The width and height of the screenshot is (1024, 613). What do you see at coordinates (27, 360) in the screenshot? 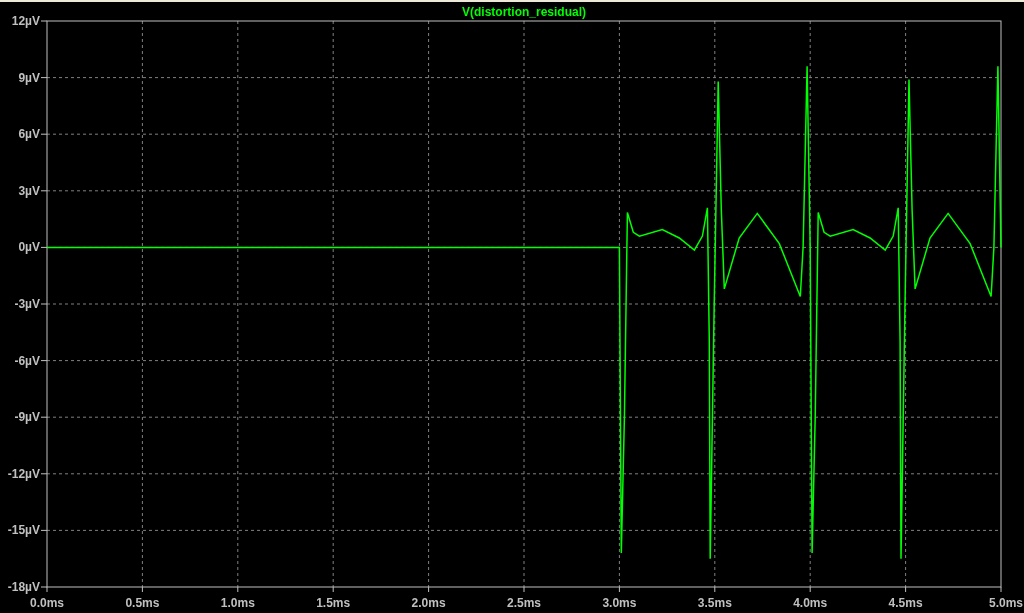
I see `y-tick-label: -6µV` at bounding box center [27, 360].